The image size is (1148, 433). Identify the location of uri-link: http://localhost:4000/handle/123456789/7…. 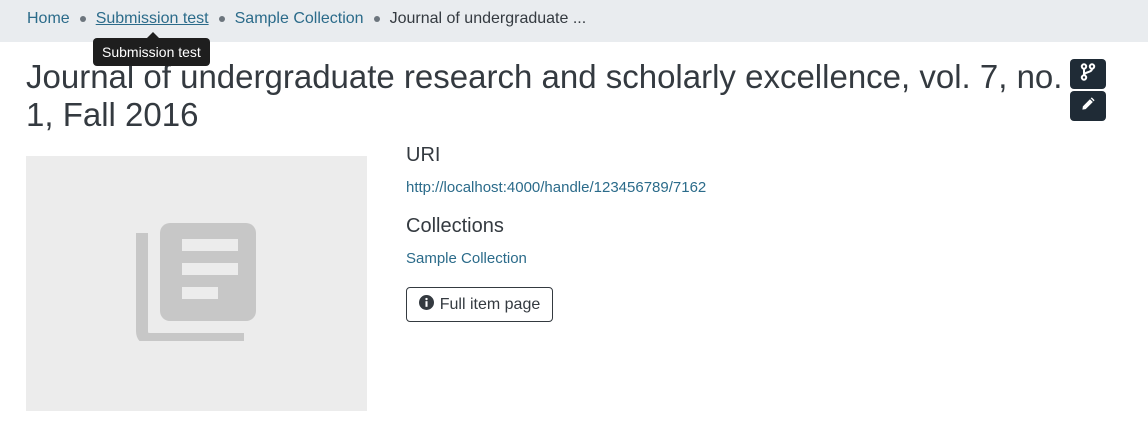
(556, 187).